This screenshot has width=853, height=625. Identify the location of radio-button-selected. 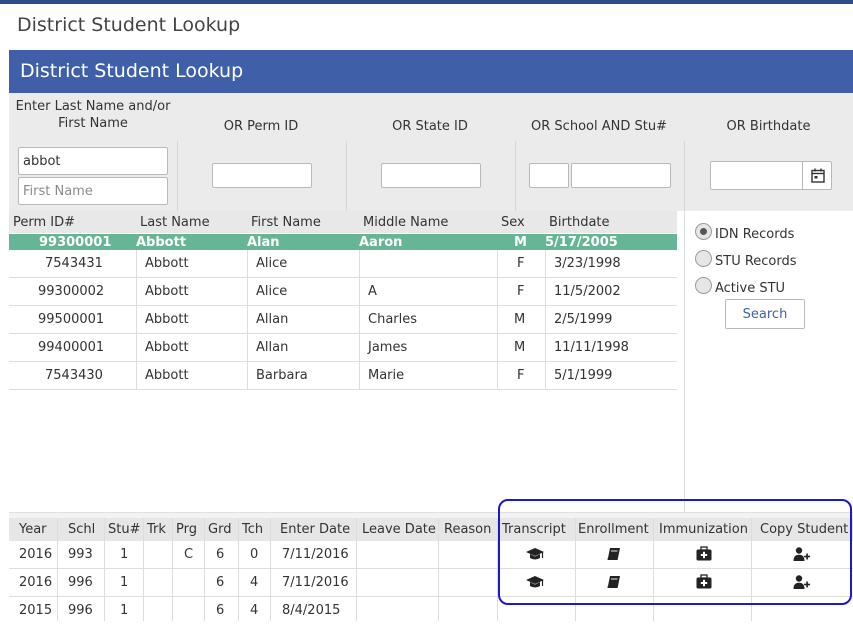
(703, 231).